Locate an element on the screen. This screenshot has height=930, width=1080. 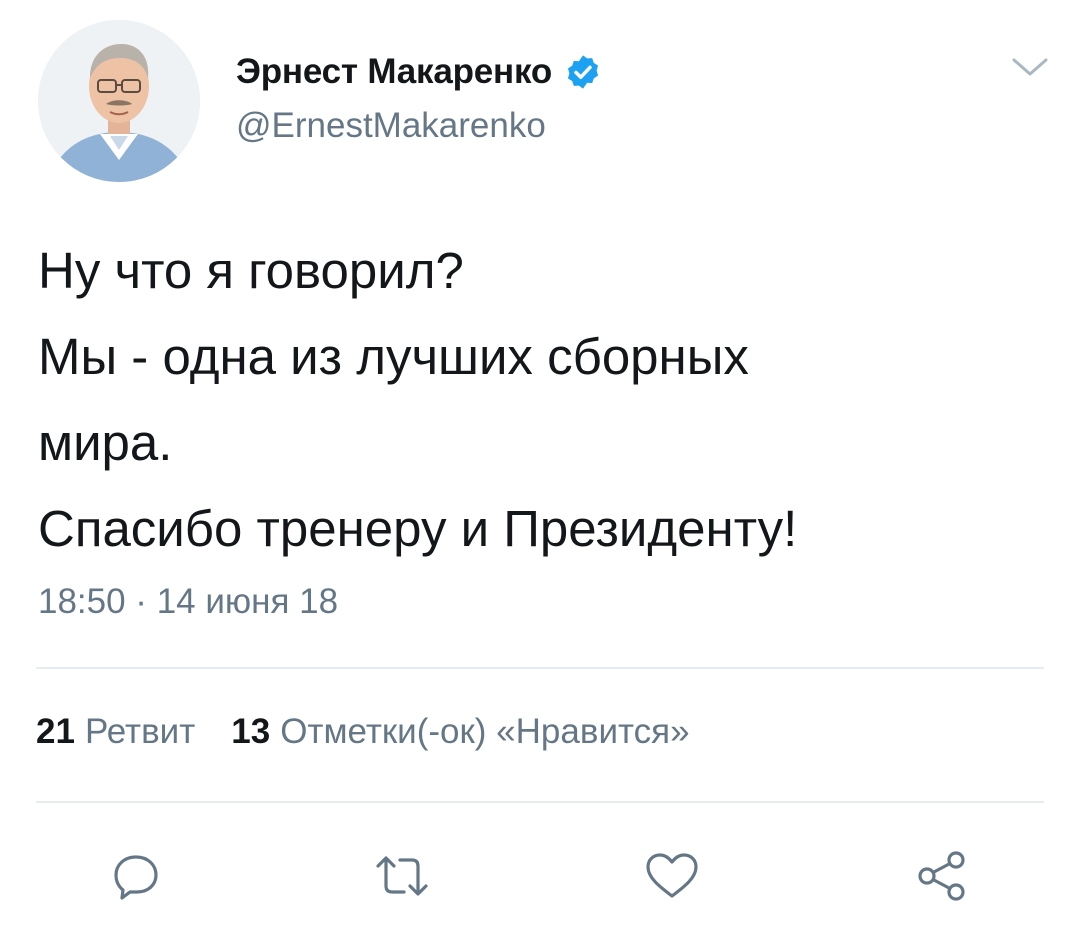
share-button is located at coordinates (942, 876).